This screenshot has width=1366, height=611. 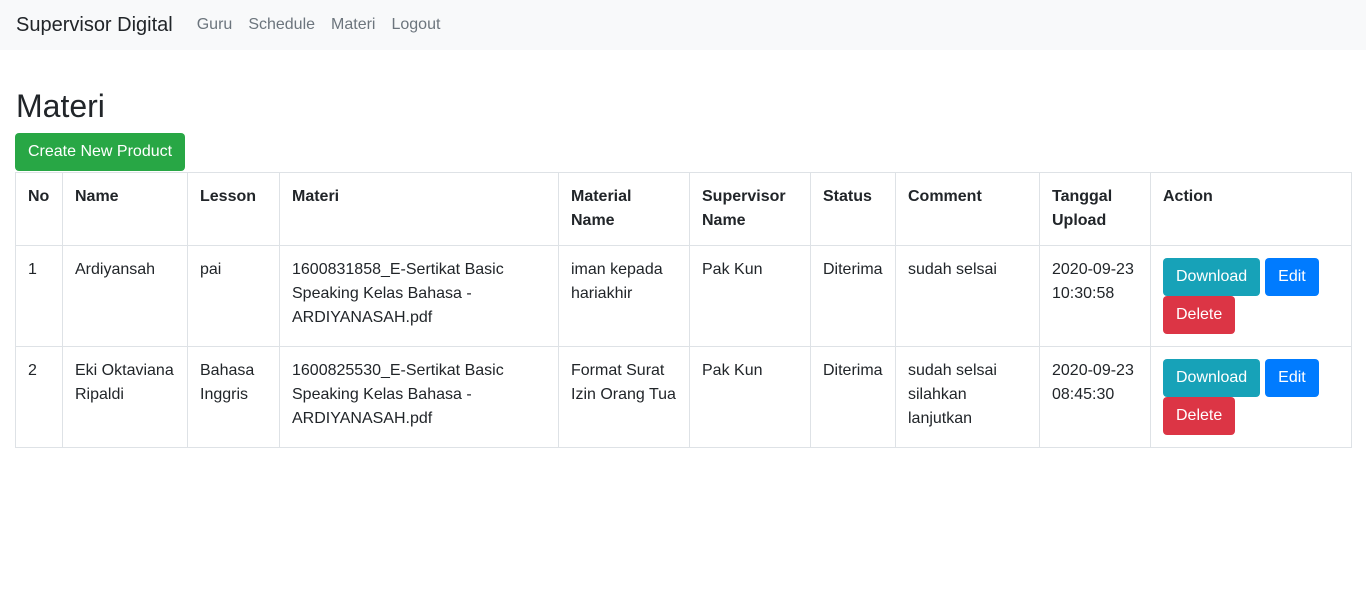 What do you see at coordinates (419, 208) in the screenshot?
I see `header-materi: Materi` at bounding box center [419, 208].